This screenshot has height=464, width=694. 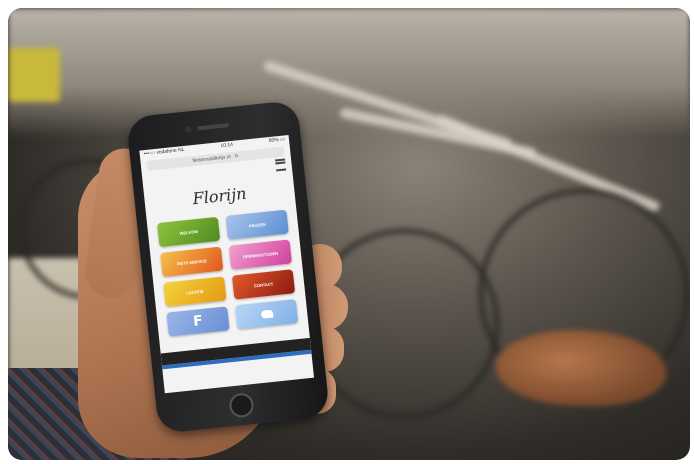 What do you see at coordinates (189, 232) in the screenshot?
I see `tile-welkom: Welkom` at bounding box center [189, 232].